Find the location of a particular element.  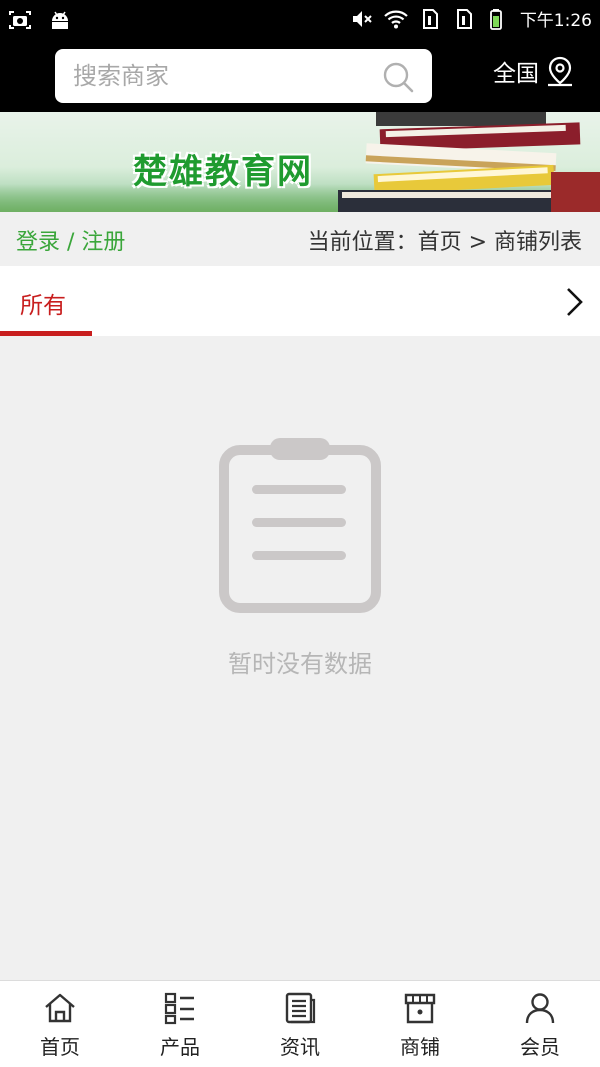

region-selector: 全国 is located at coordinates (534, 71).